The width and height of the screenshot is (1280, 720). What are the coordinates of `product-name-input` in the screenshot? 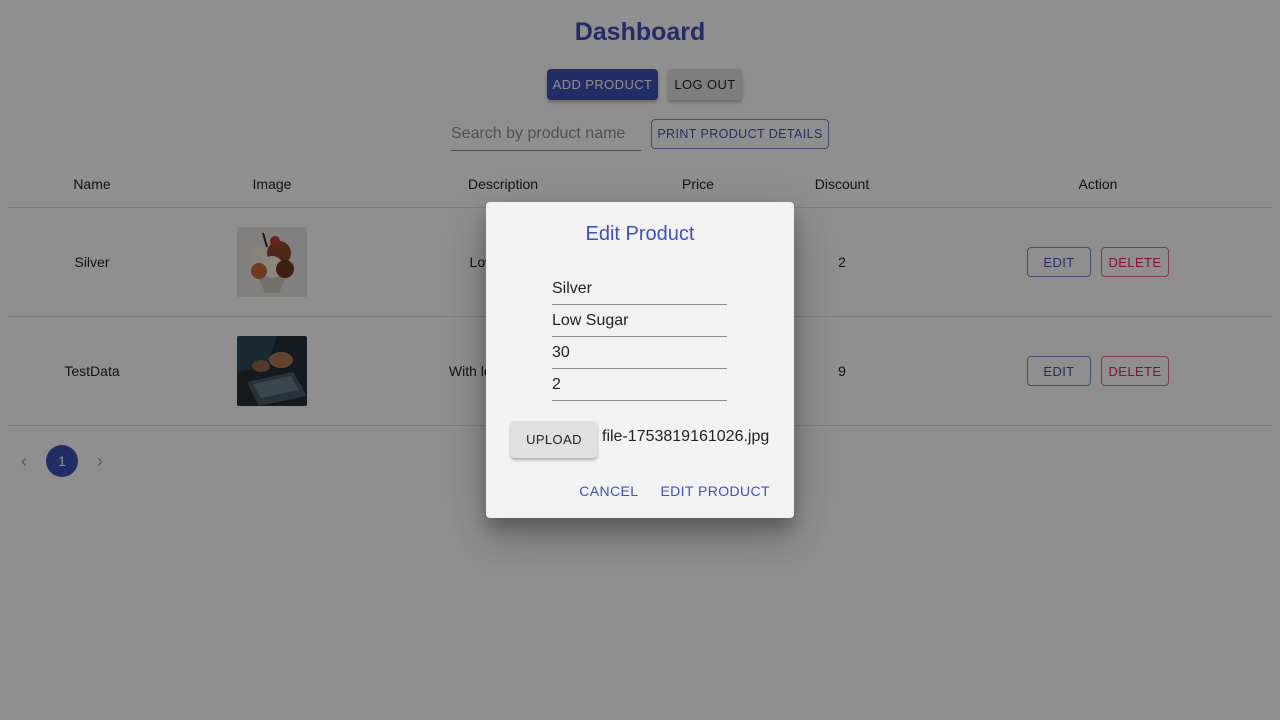 It's located at (639, 289).